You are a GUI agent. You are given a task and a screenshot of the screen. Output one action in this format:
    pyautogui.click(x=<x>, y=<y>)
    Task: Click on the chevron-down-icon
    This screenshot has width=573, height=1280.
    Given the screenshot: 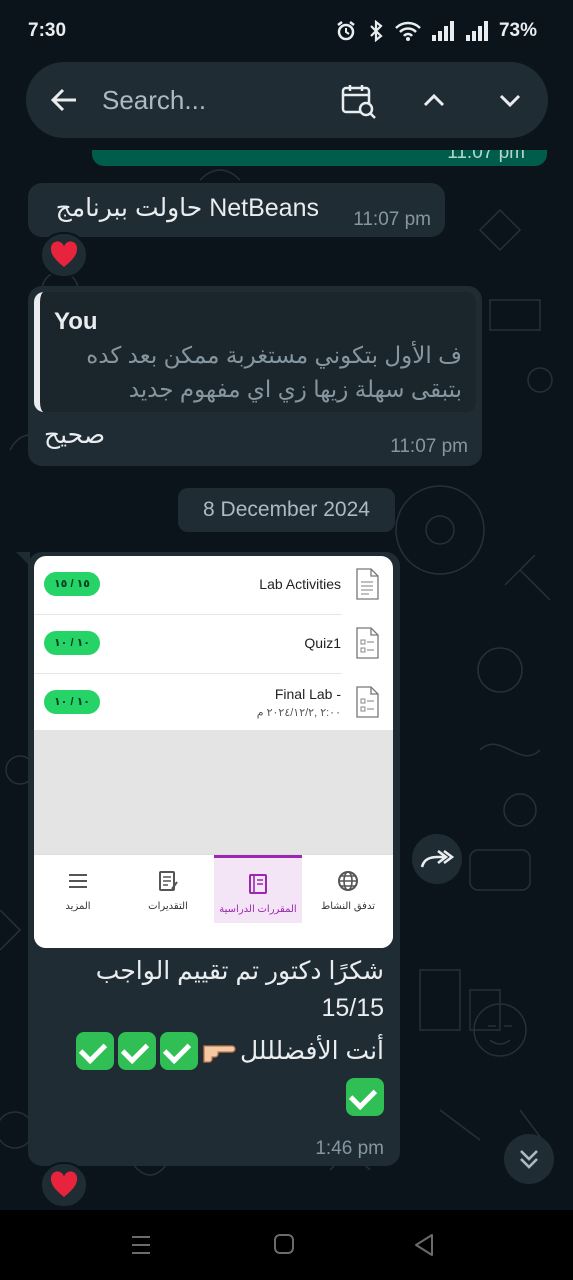 What is the action you would take?
    pyautogui.click(x=510, y=100)
    